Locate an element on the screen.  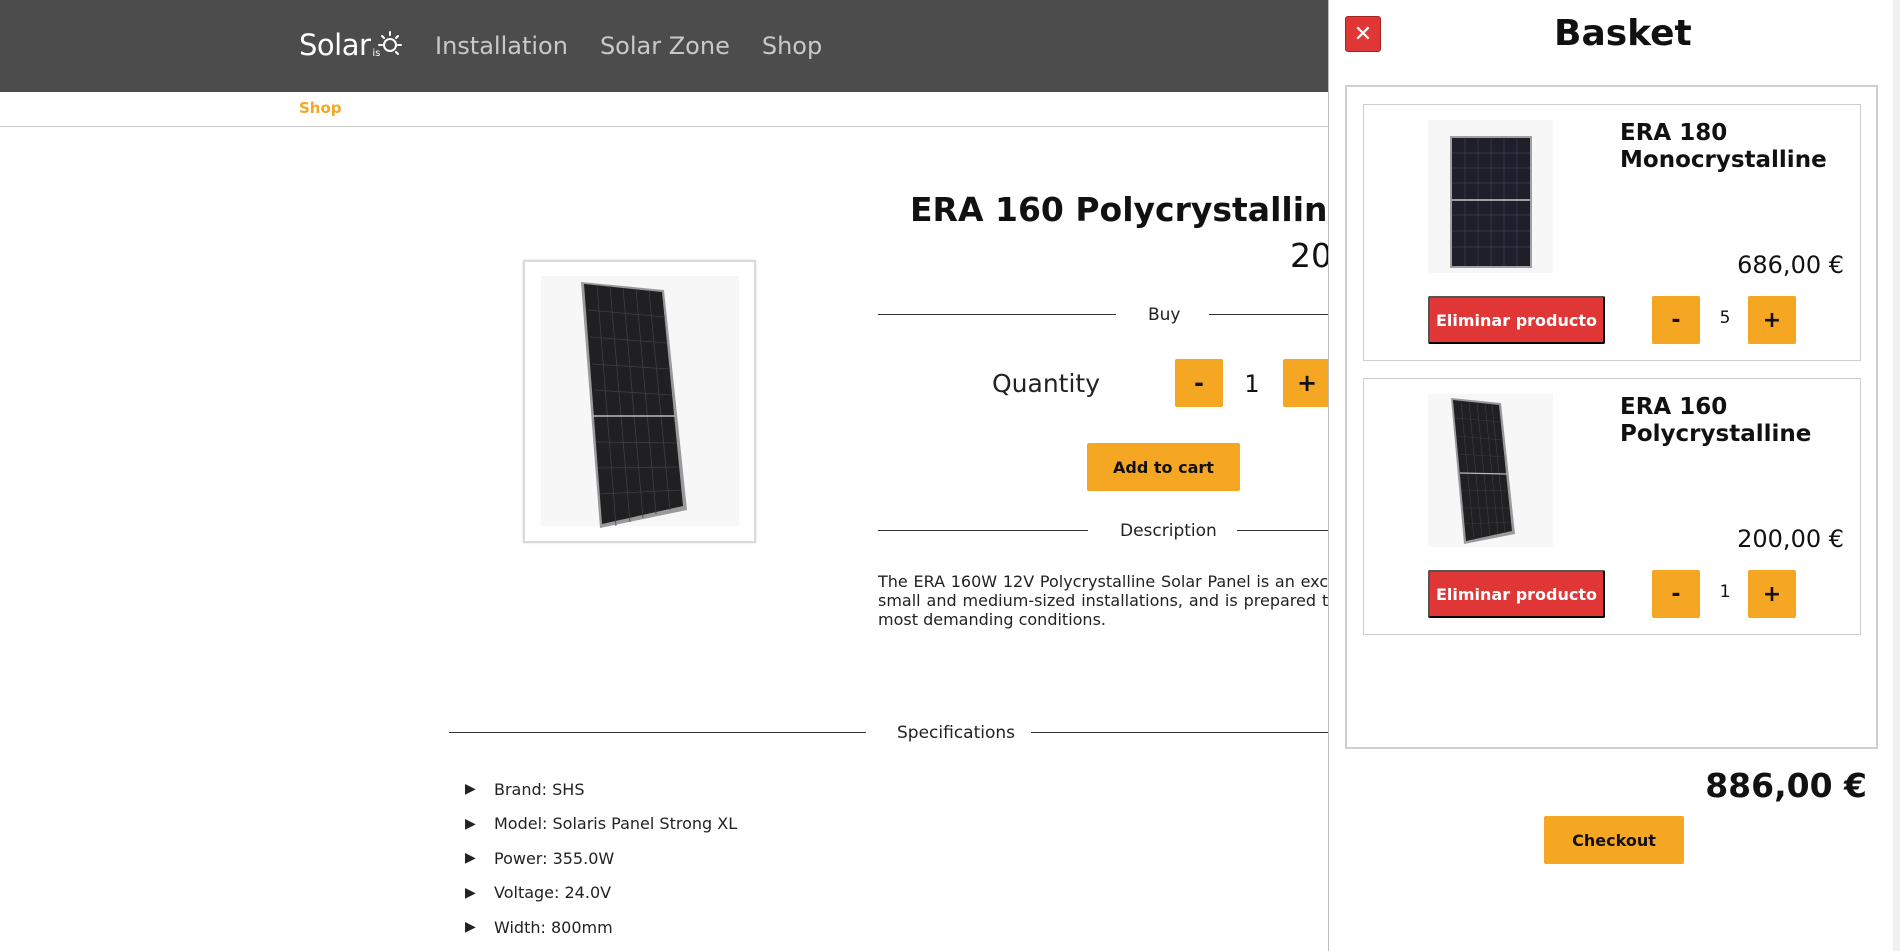
product-title: ERA 160 Polycrystalline is located at coordinates (1130, 209).